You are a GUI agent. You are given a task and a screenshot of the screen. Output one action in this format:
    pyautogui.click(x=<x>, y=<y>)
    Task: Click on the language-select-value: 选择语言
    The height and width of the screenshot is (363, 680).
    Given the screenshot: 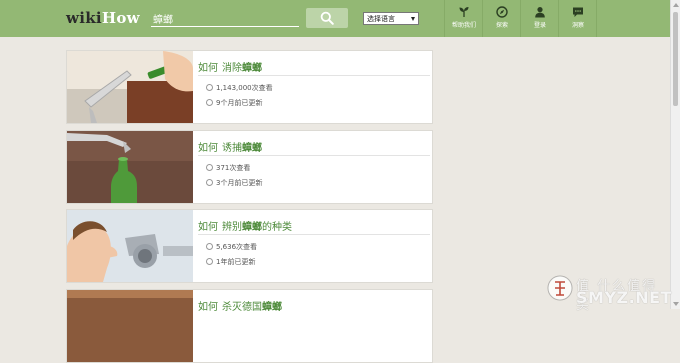 What is the action you would take?
    pyautogui.click(x=381, y=19)
    